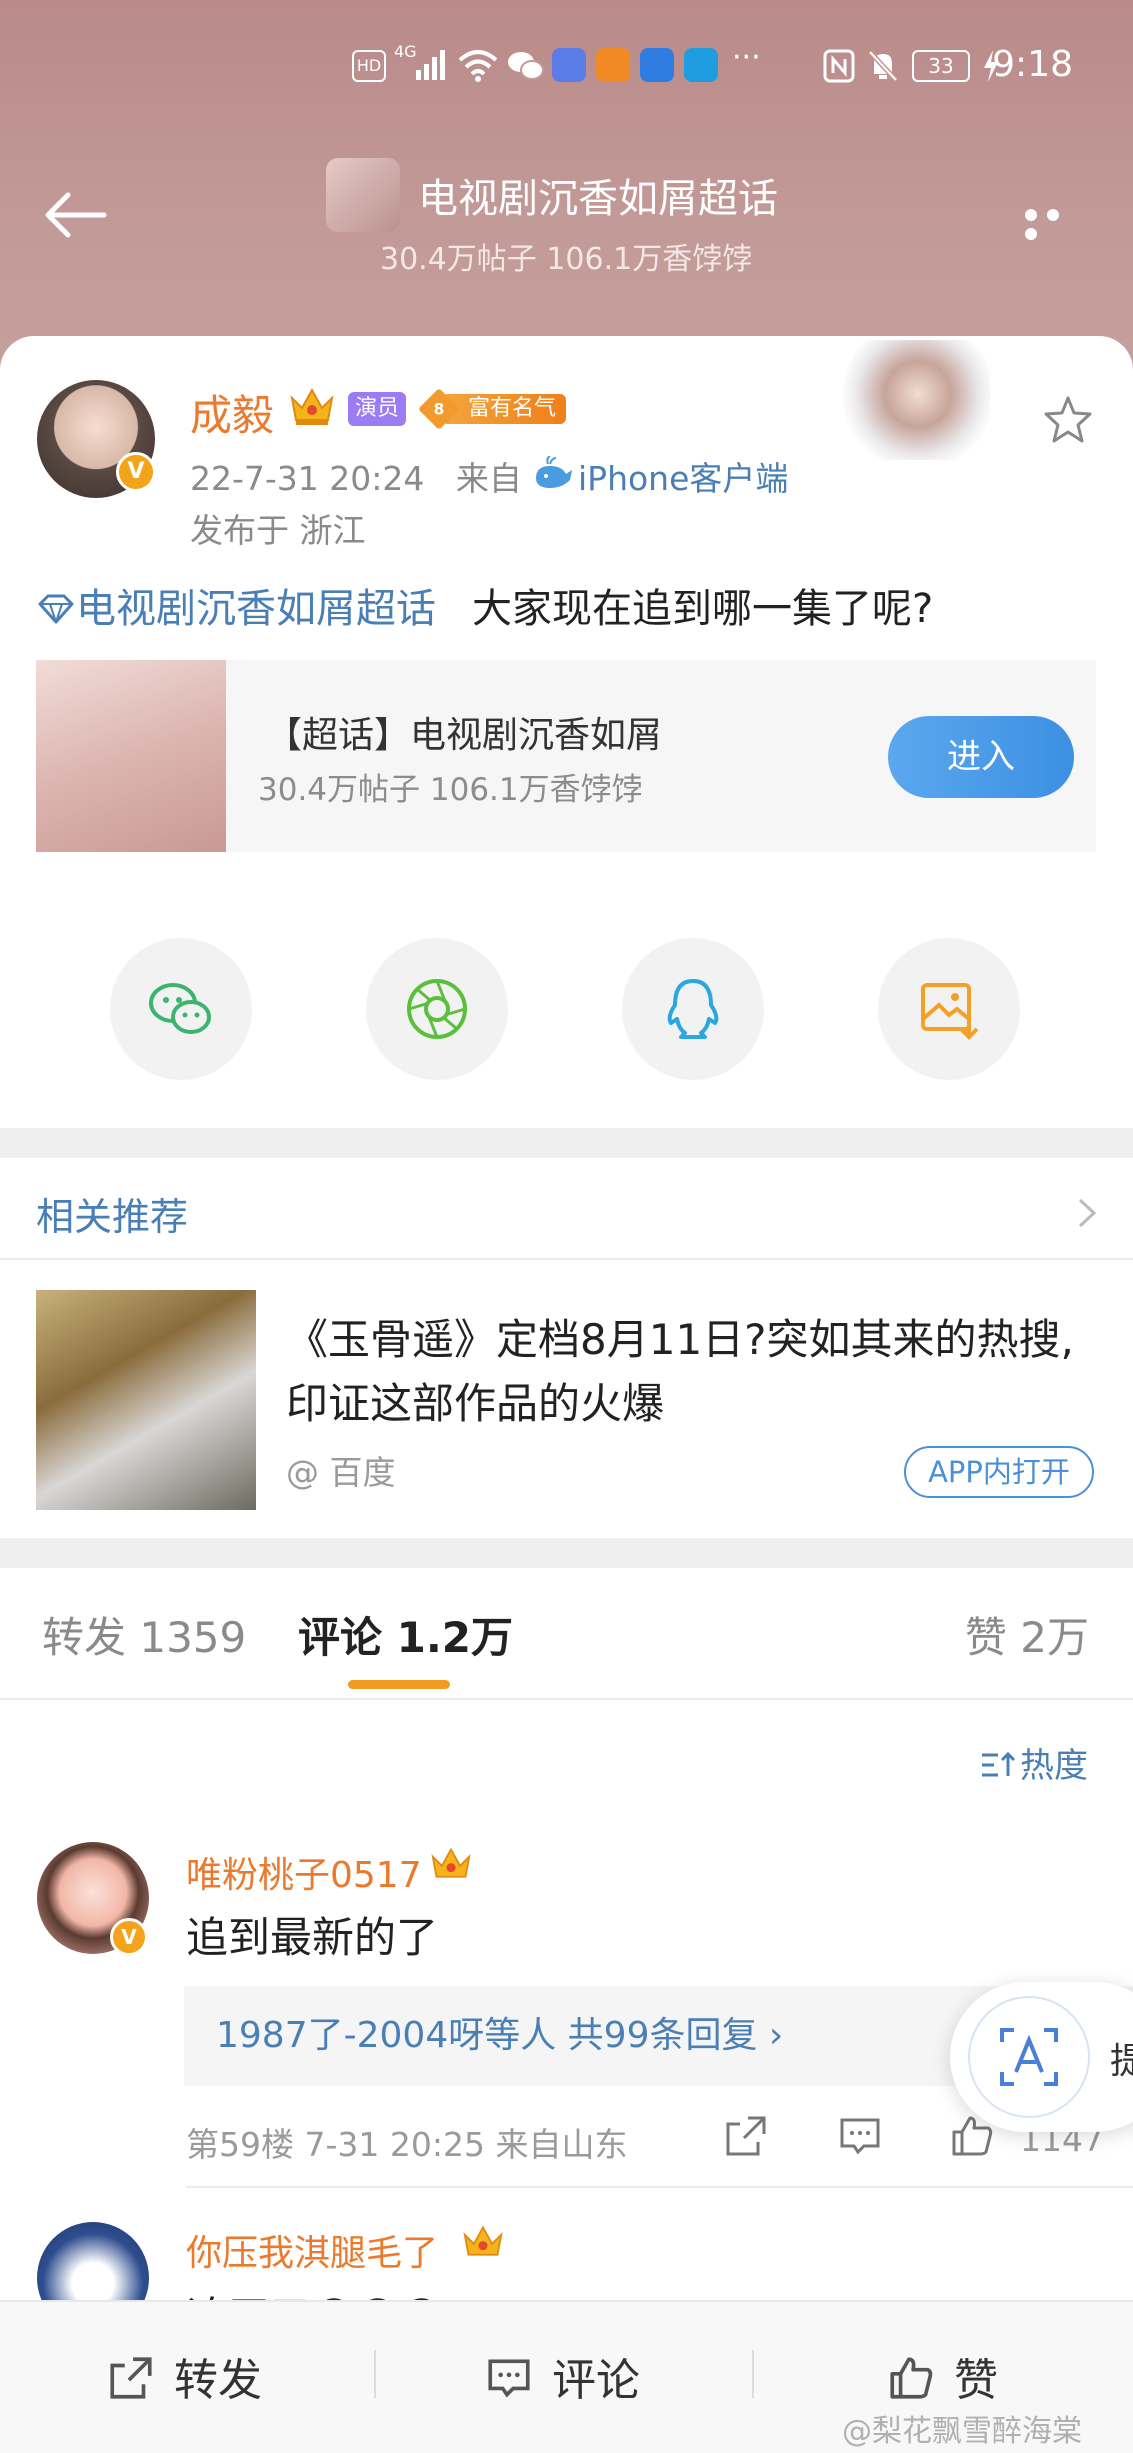  I want to click on share-wechat-button, so click(181, 1009).